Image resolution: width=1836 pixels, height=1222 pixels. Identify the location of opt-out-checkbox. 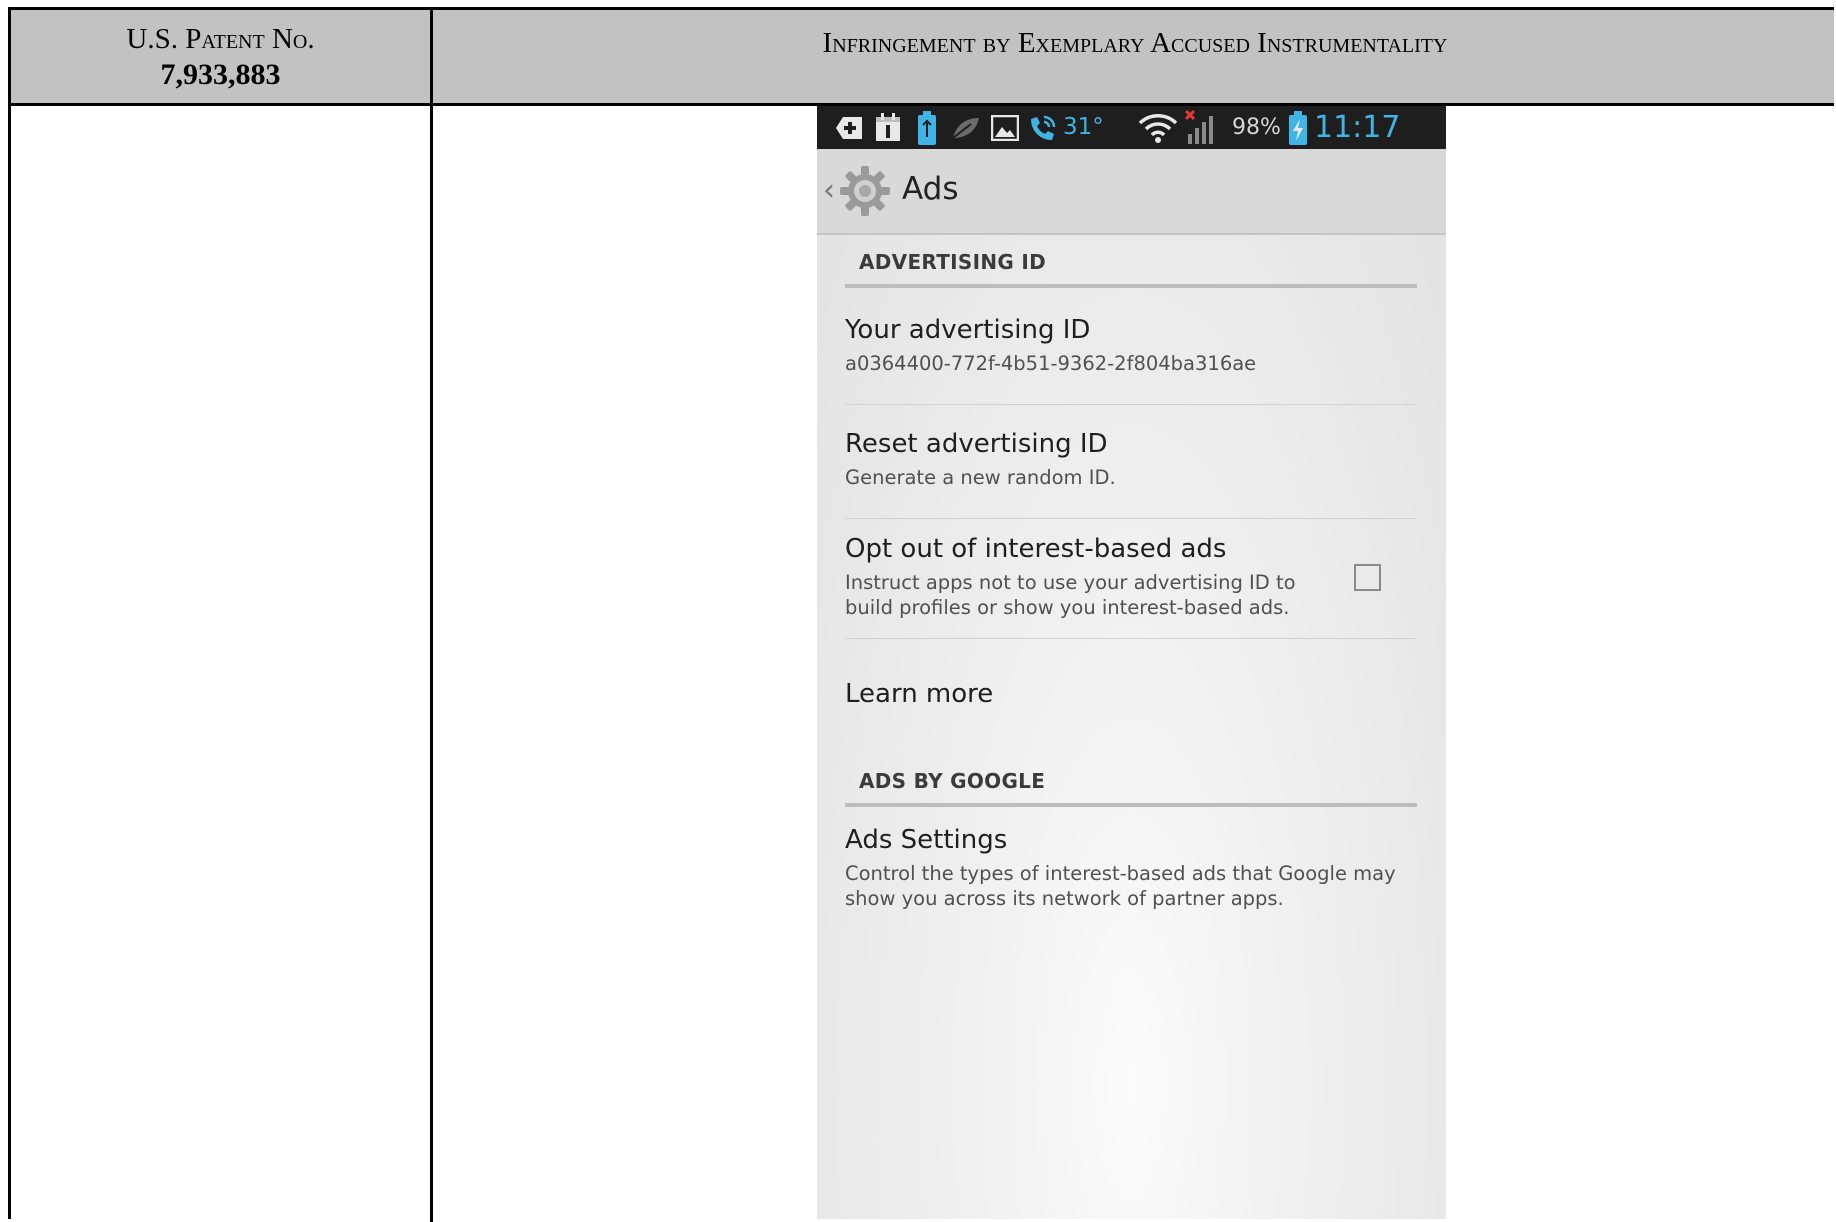
(1367, 577).